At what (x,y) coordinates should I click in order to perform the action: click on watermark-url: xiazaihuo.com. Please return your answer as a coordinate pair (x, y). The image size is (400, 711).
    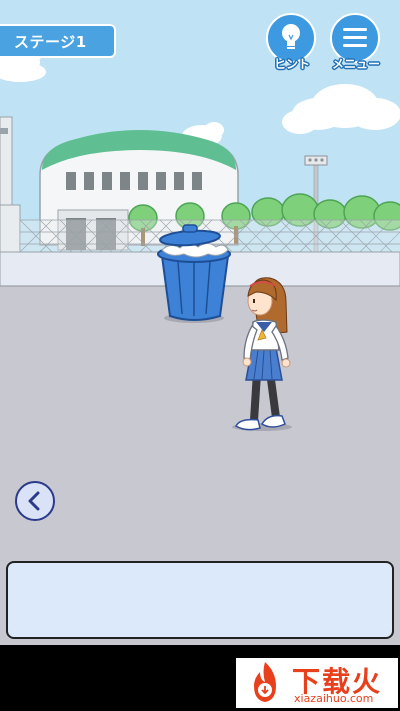
    Looking at the image, I should click on (334, 698).